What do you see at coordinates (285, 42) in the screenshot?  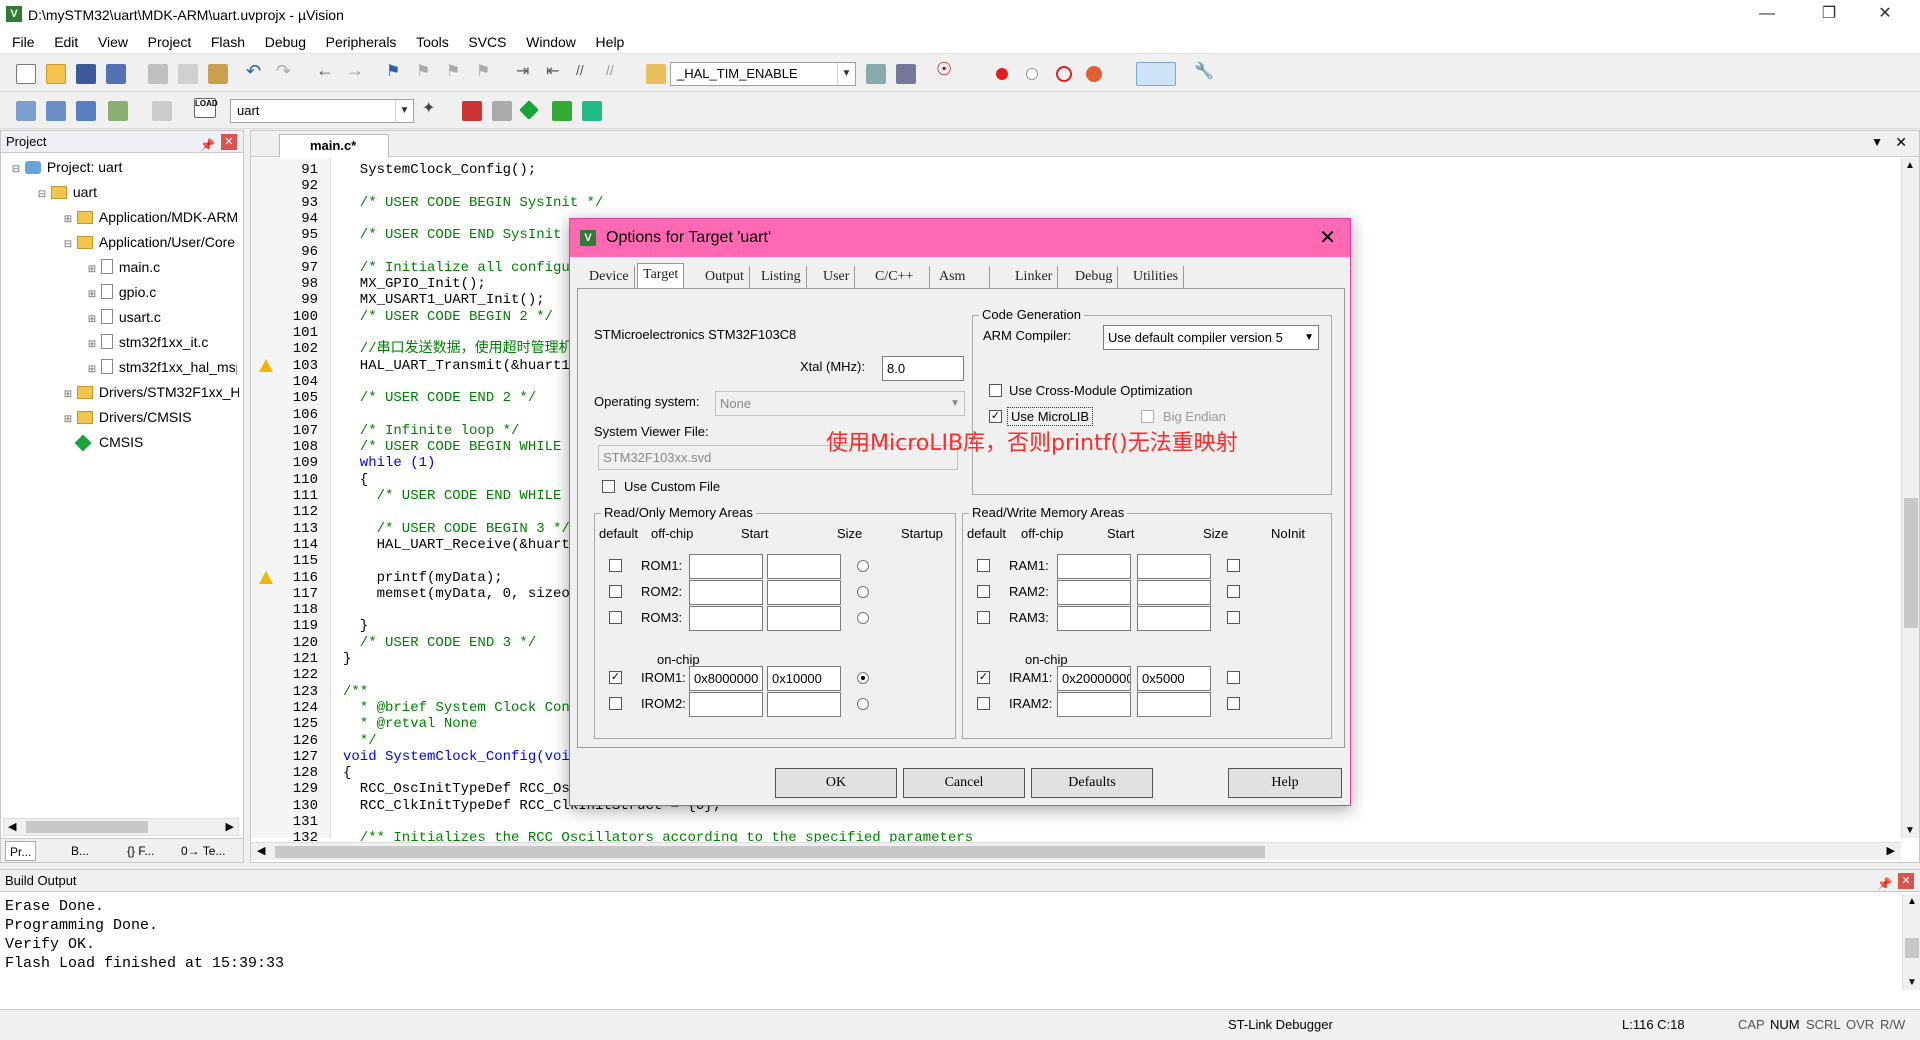 I see `menu-debug: Debug` at bounding box center [285, 42].